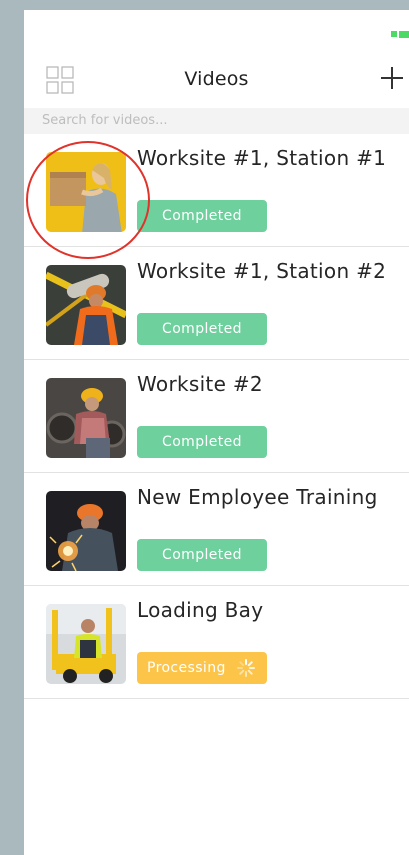 Image resolution: width=409 pixels, height=855 pixels. Describe the element at coordinates (399, 34) in the screenshot. I see `battery-icon` at that location.